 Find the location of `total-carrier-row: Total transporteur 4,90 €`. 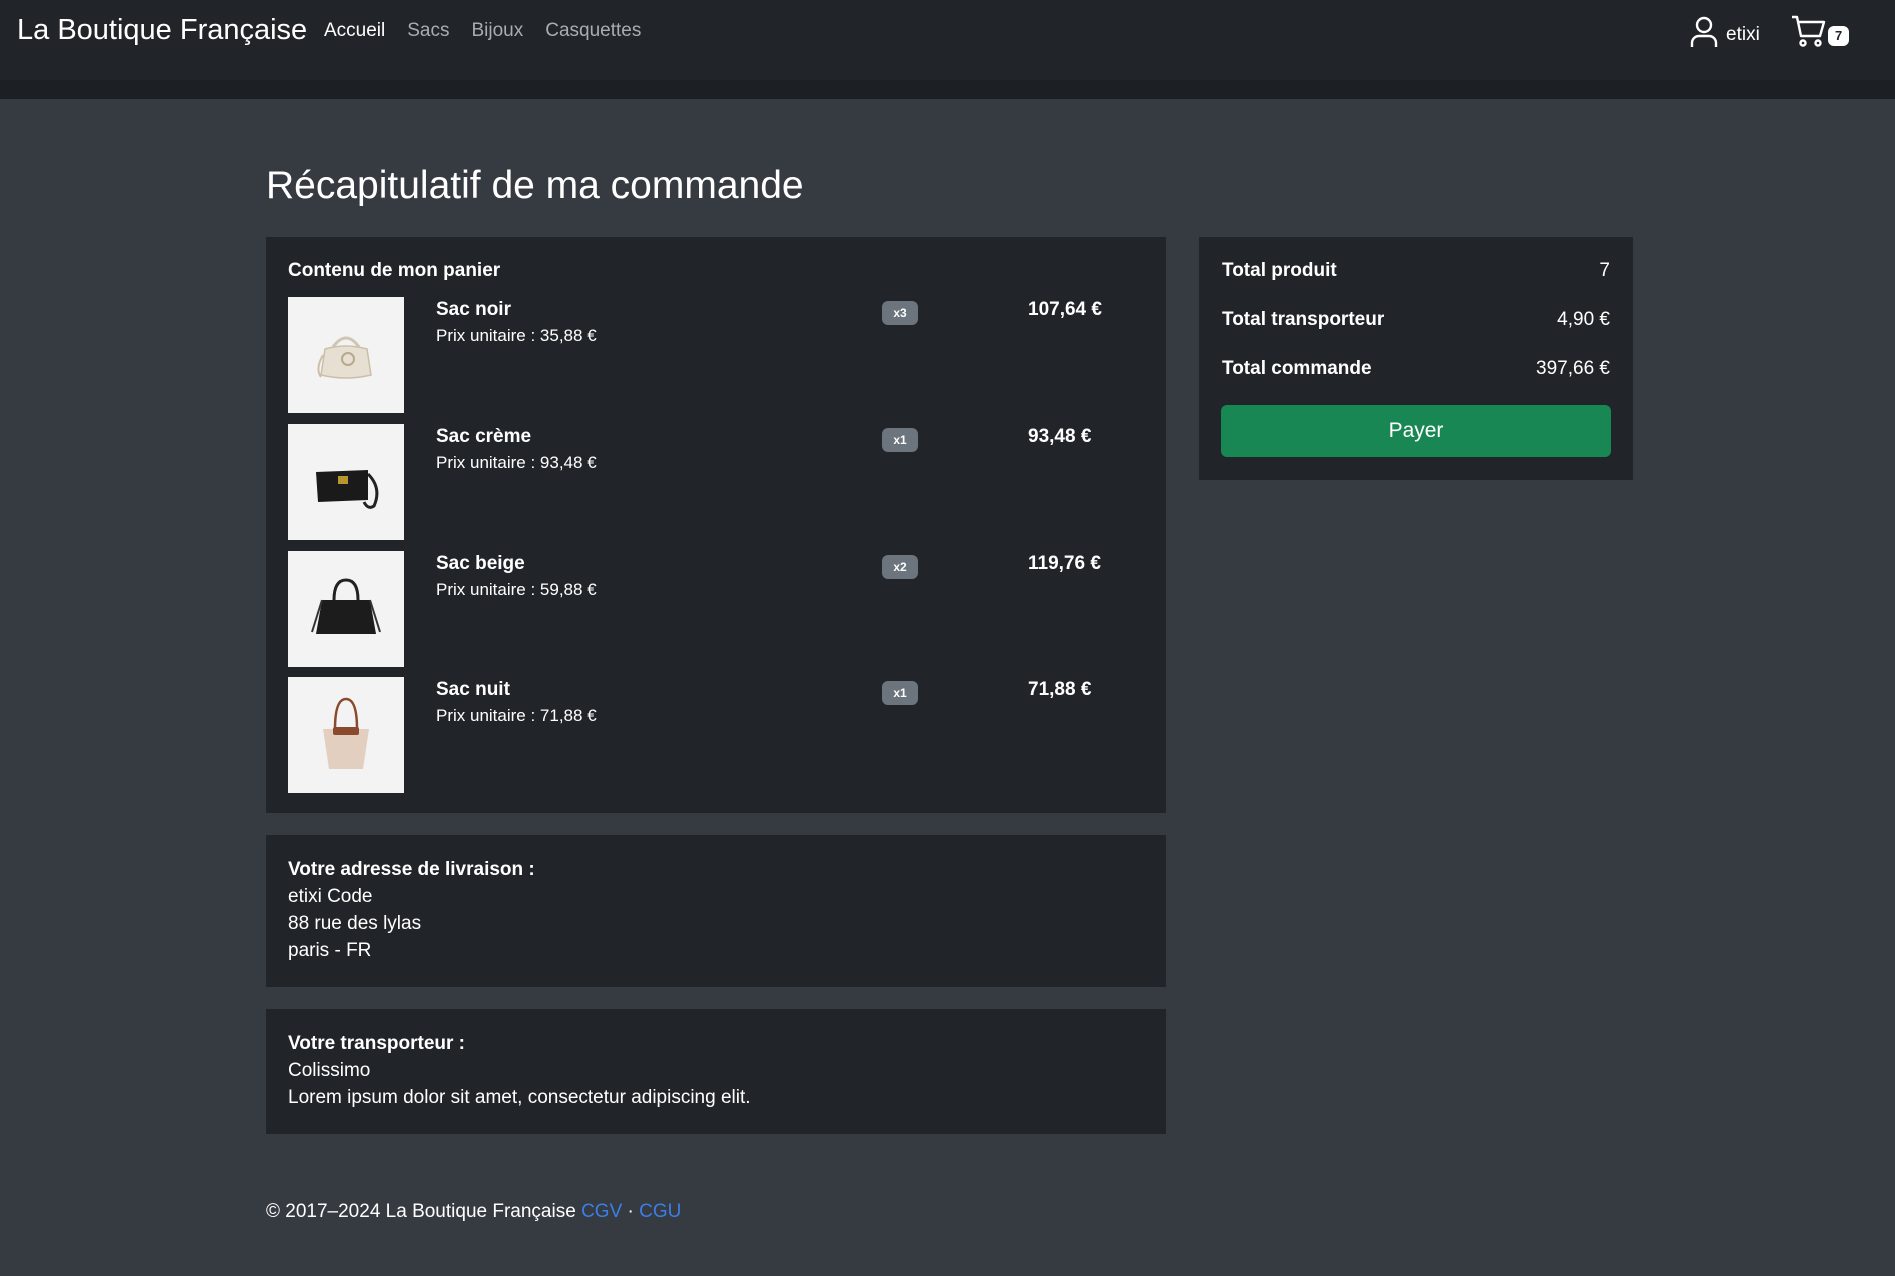

total-carrier-row: Total transporteur 4,90 € is located at coordinates (1416, 320).